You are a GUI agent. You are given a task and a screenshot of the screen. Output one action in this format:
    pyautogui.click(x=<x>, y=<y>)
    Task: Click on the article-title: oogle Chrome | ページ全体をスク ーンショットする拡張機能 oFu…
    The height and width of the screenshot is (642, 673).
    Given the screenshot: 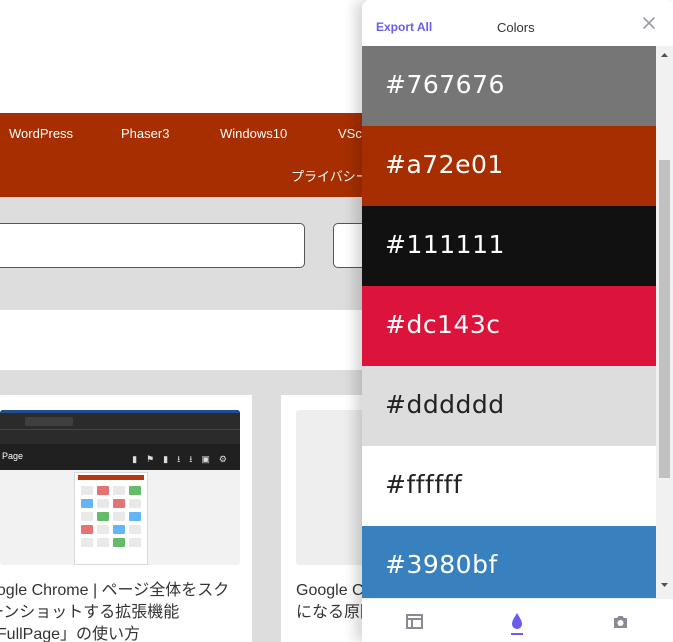 What is the action you would take?
    pyautogui.click(x=126, y=611)
    